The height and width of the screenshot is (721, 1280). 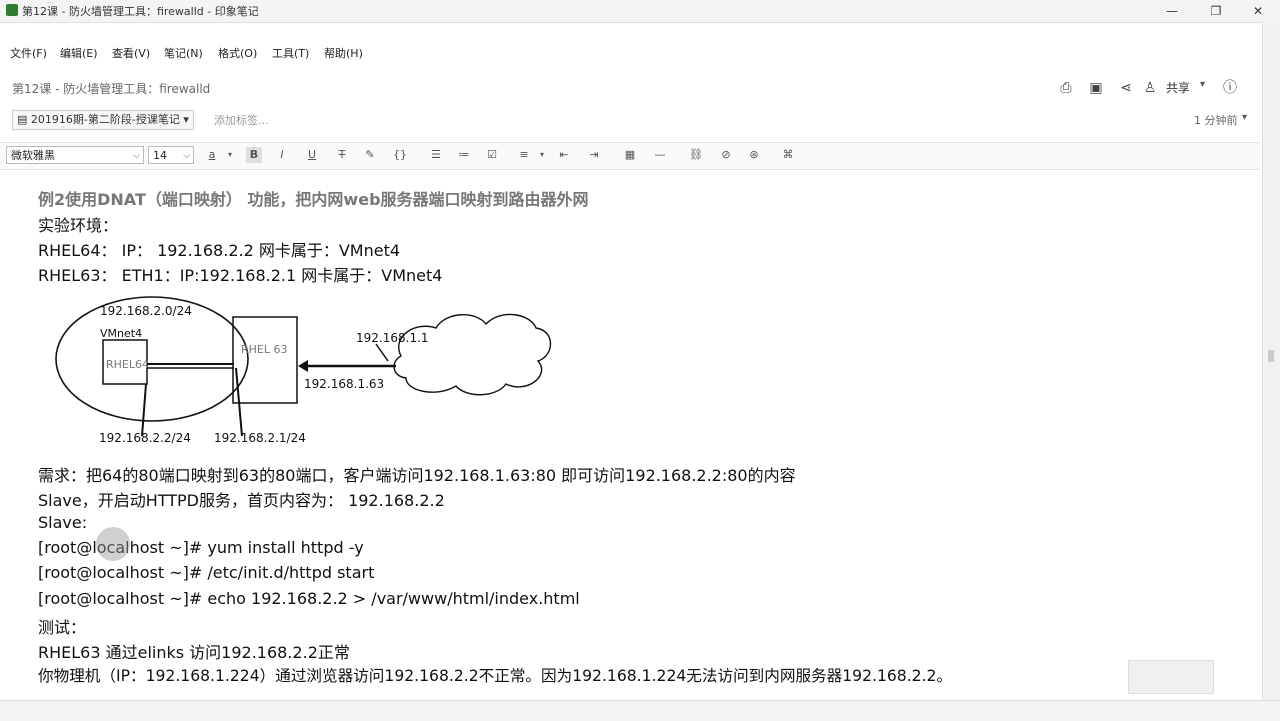 I want to click on arrow-head, so click(x=303, y=366).